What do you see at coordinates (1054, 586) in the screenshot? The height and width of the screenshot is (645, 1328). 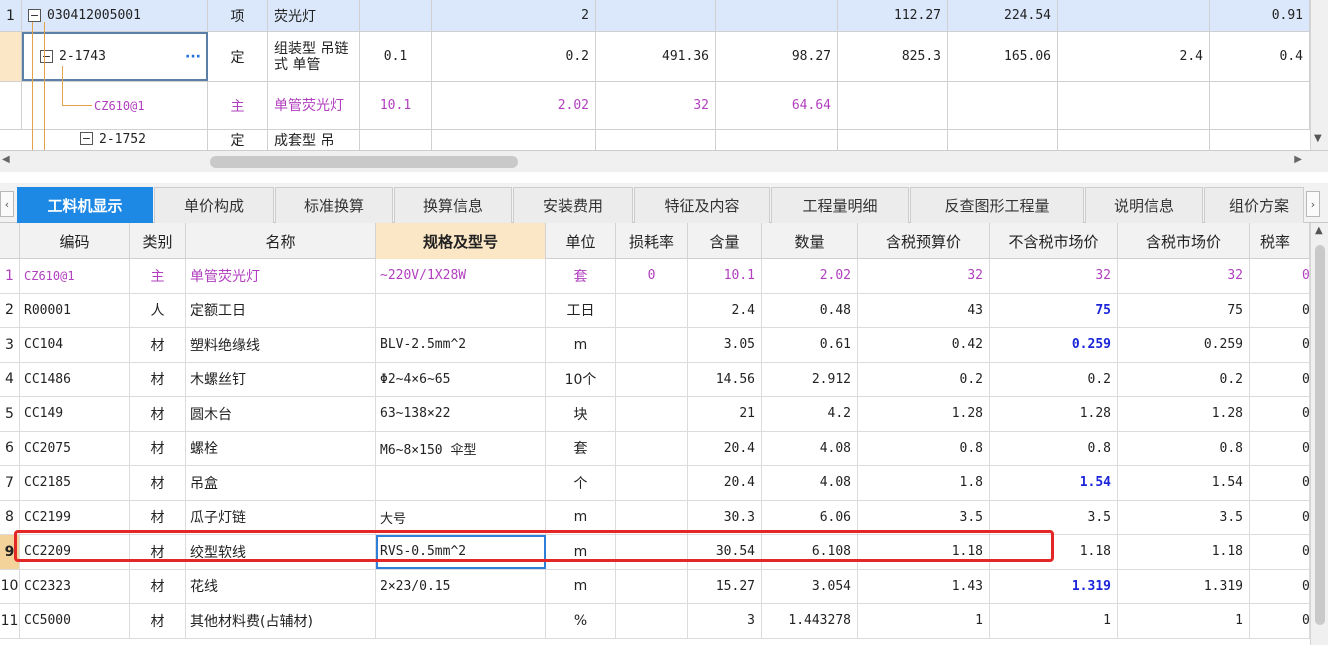 I see `market-price-ex-cell: 1.319` at bounding box center [1054, 586].